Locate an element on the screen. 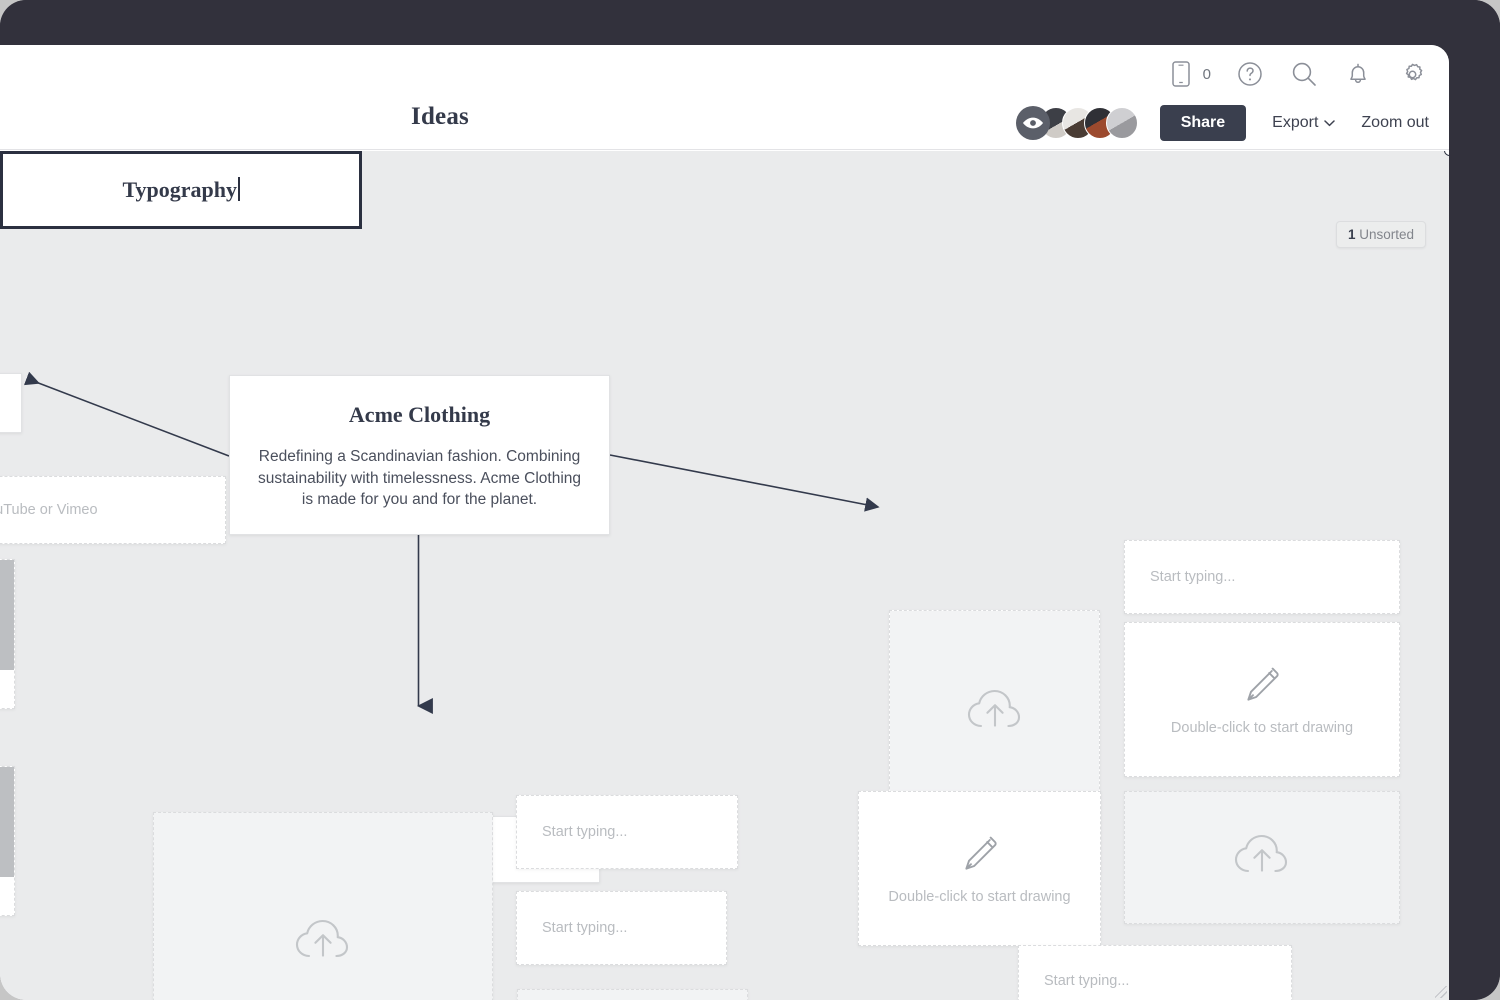 The image size is (1500, 1000). device-count: 0 is located at coordinates (1206, 74).